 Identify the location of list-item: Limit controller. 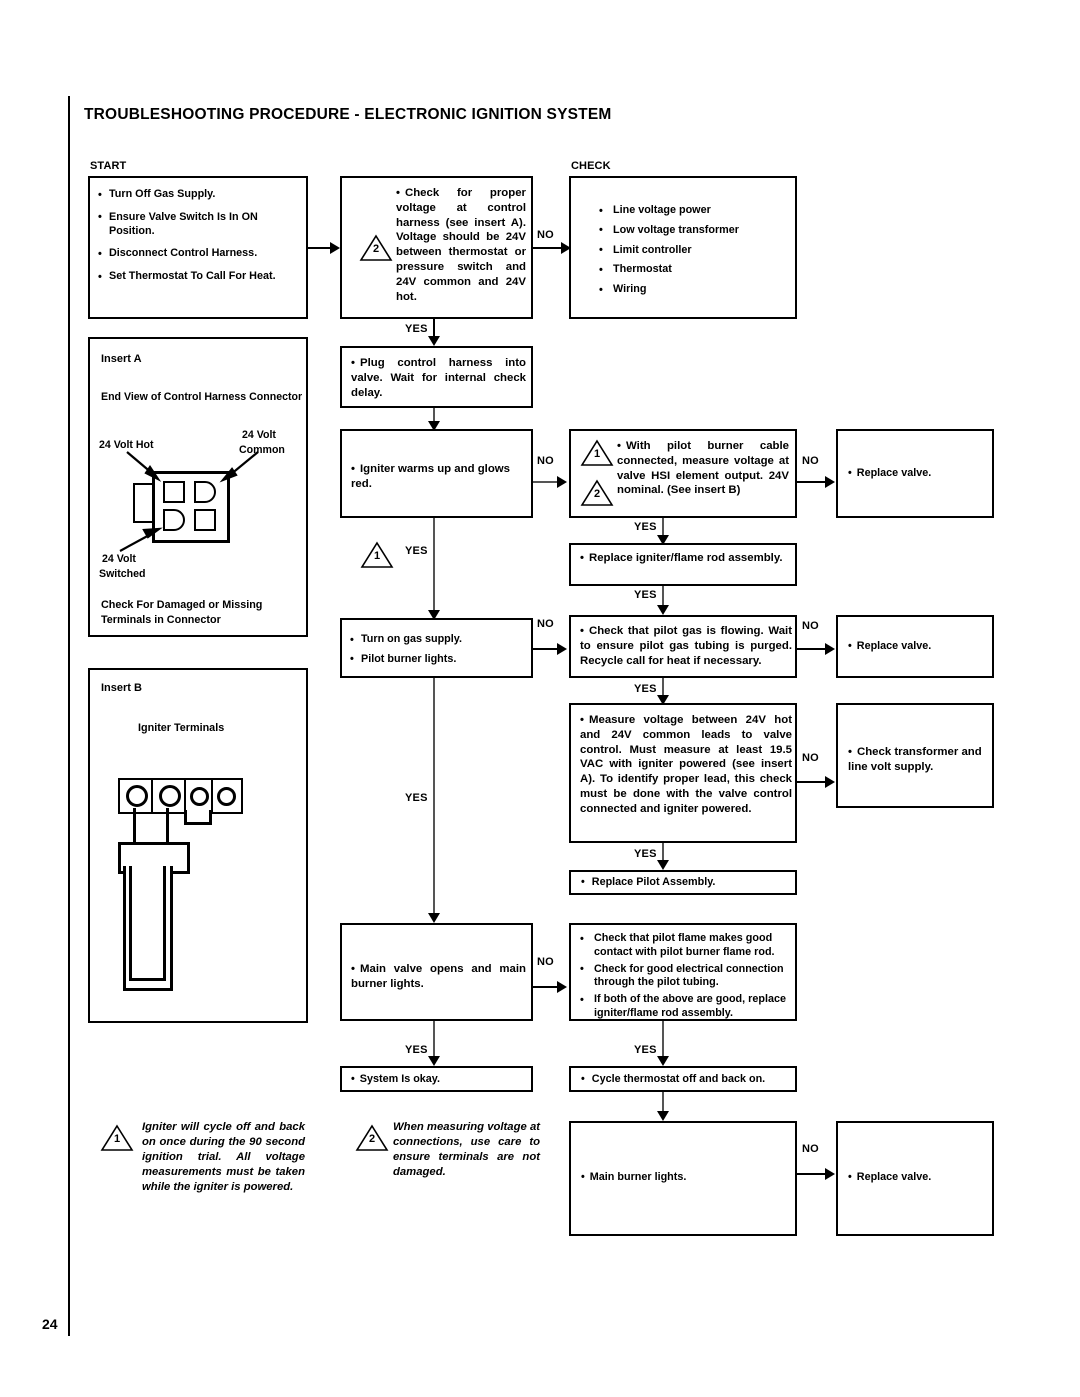
(692, 250).